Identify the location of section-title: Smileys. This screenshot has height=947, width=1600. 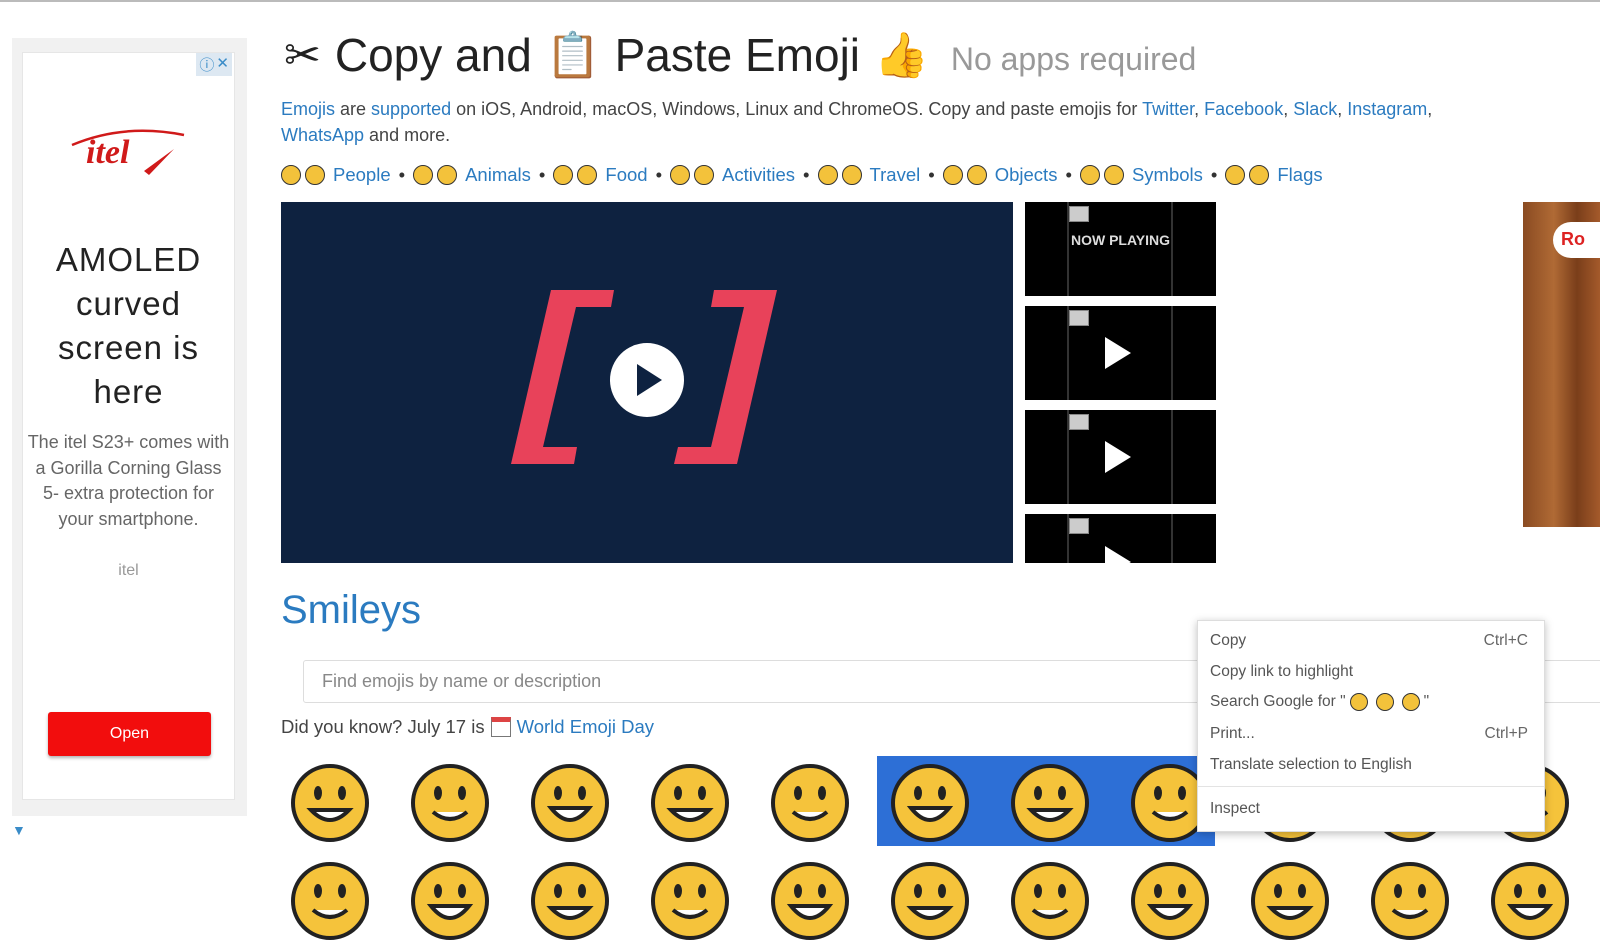
(351, 610).